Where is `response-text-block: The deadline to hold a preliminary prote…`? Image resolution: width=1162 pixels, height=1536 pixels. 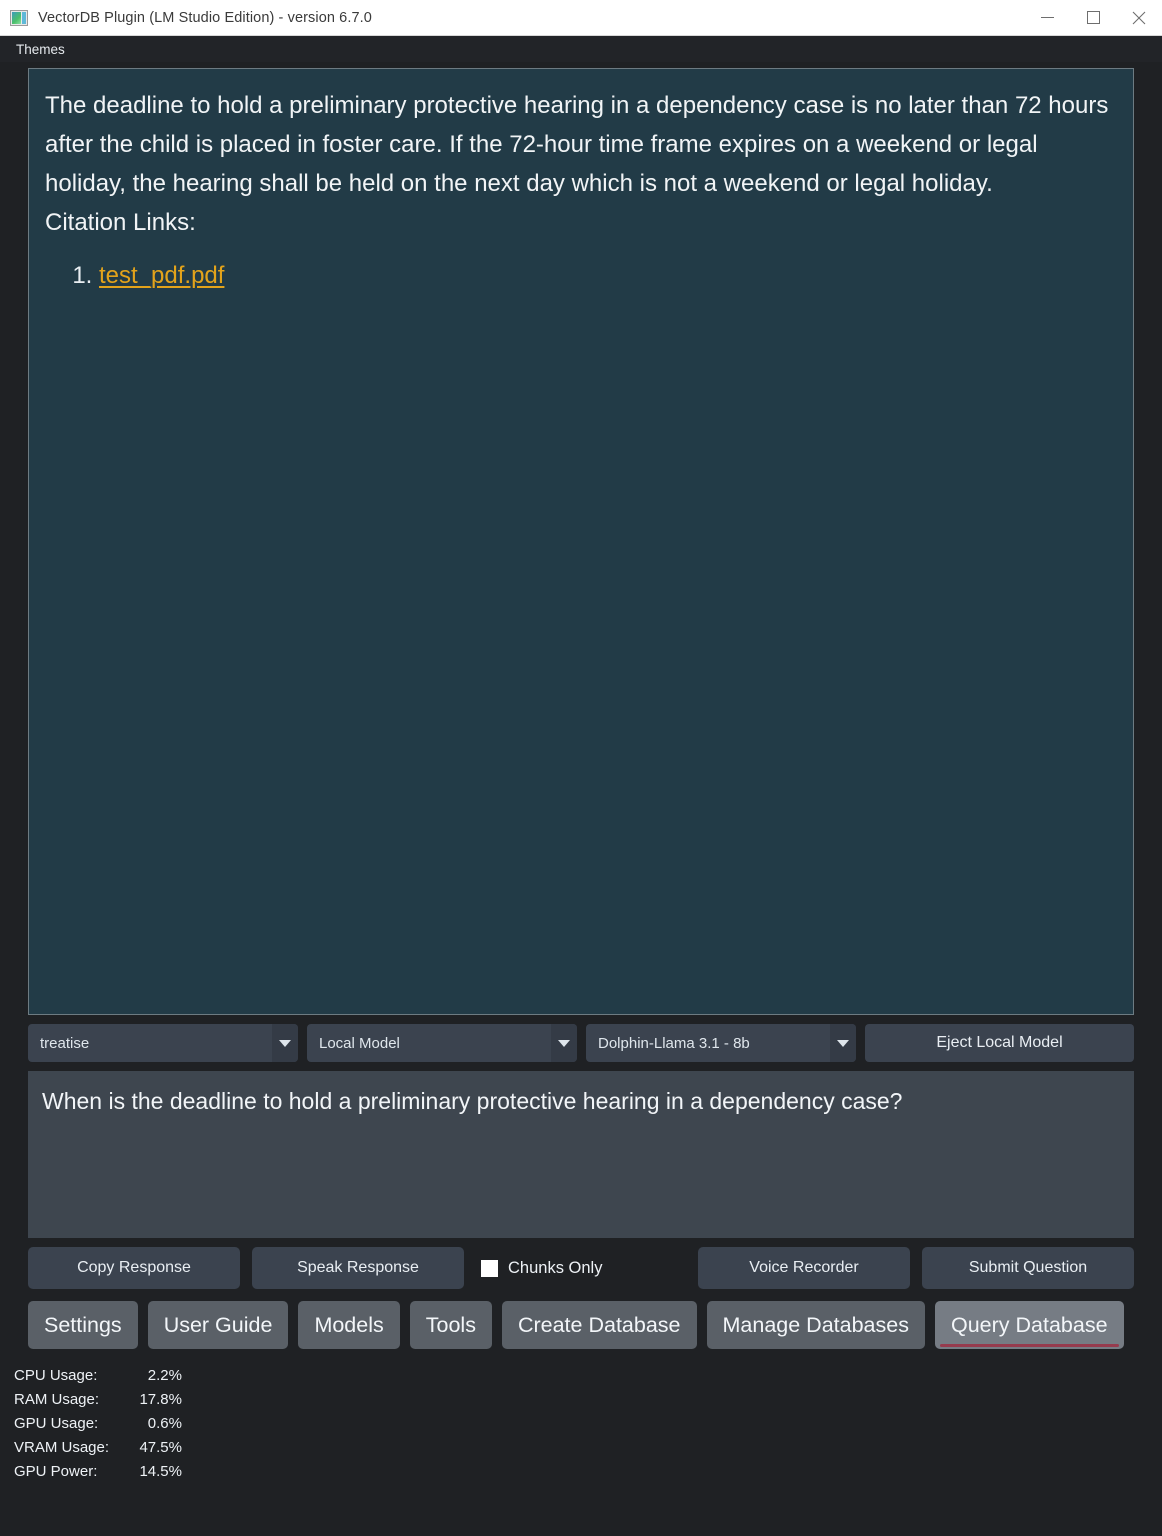 response-text-block: The deadline to hold a preliminary prote… is located at coordinates (581, 191).